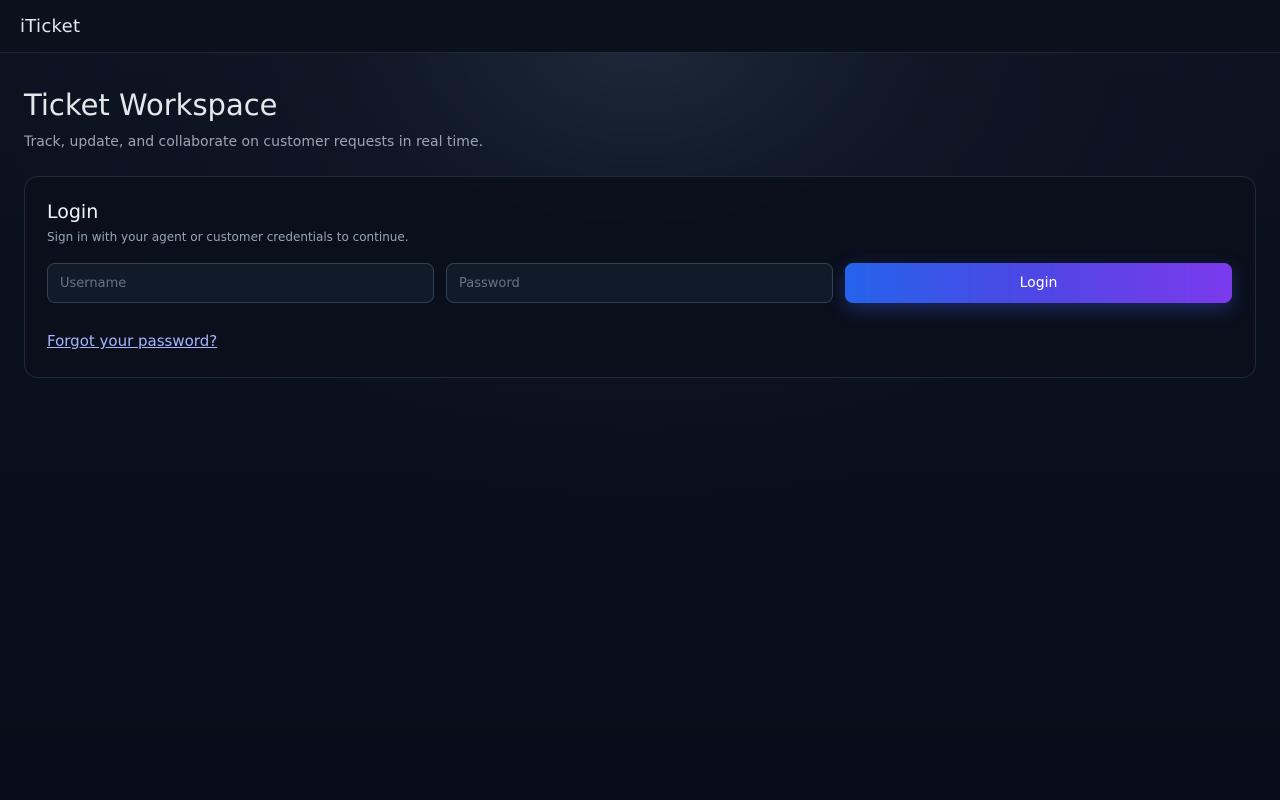 The height and width of the screenshot is (800, 1280). I want to click on password-input, so click(639, 283).